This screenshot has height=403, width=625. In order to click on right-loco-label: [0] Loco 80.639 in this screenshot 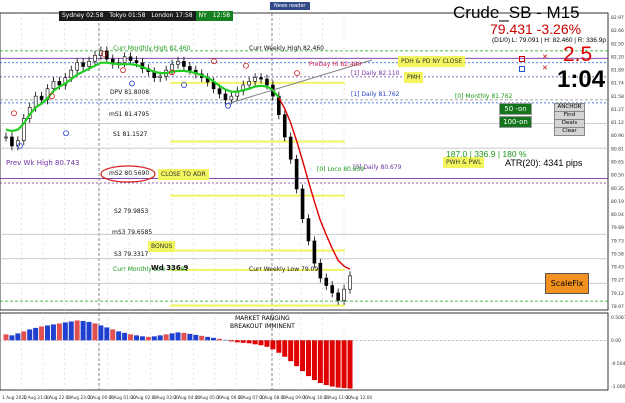, I will do `click(341, 169)`.